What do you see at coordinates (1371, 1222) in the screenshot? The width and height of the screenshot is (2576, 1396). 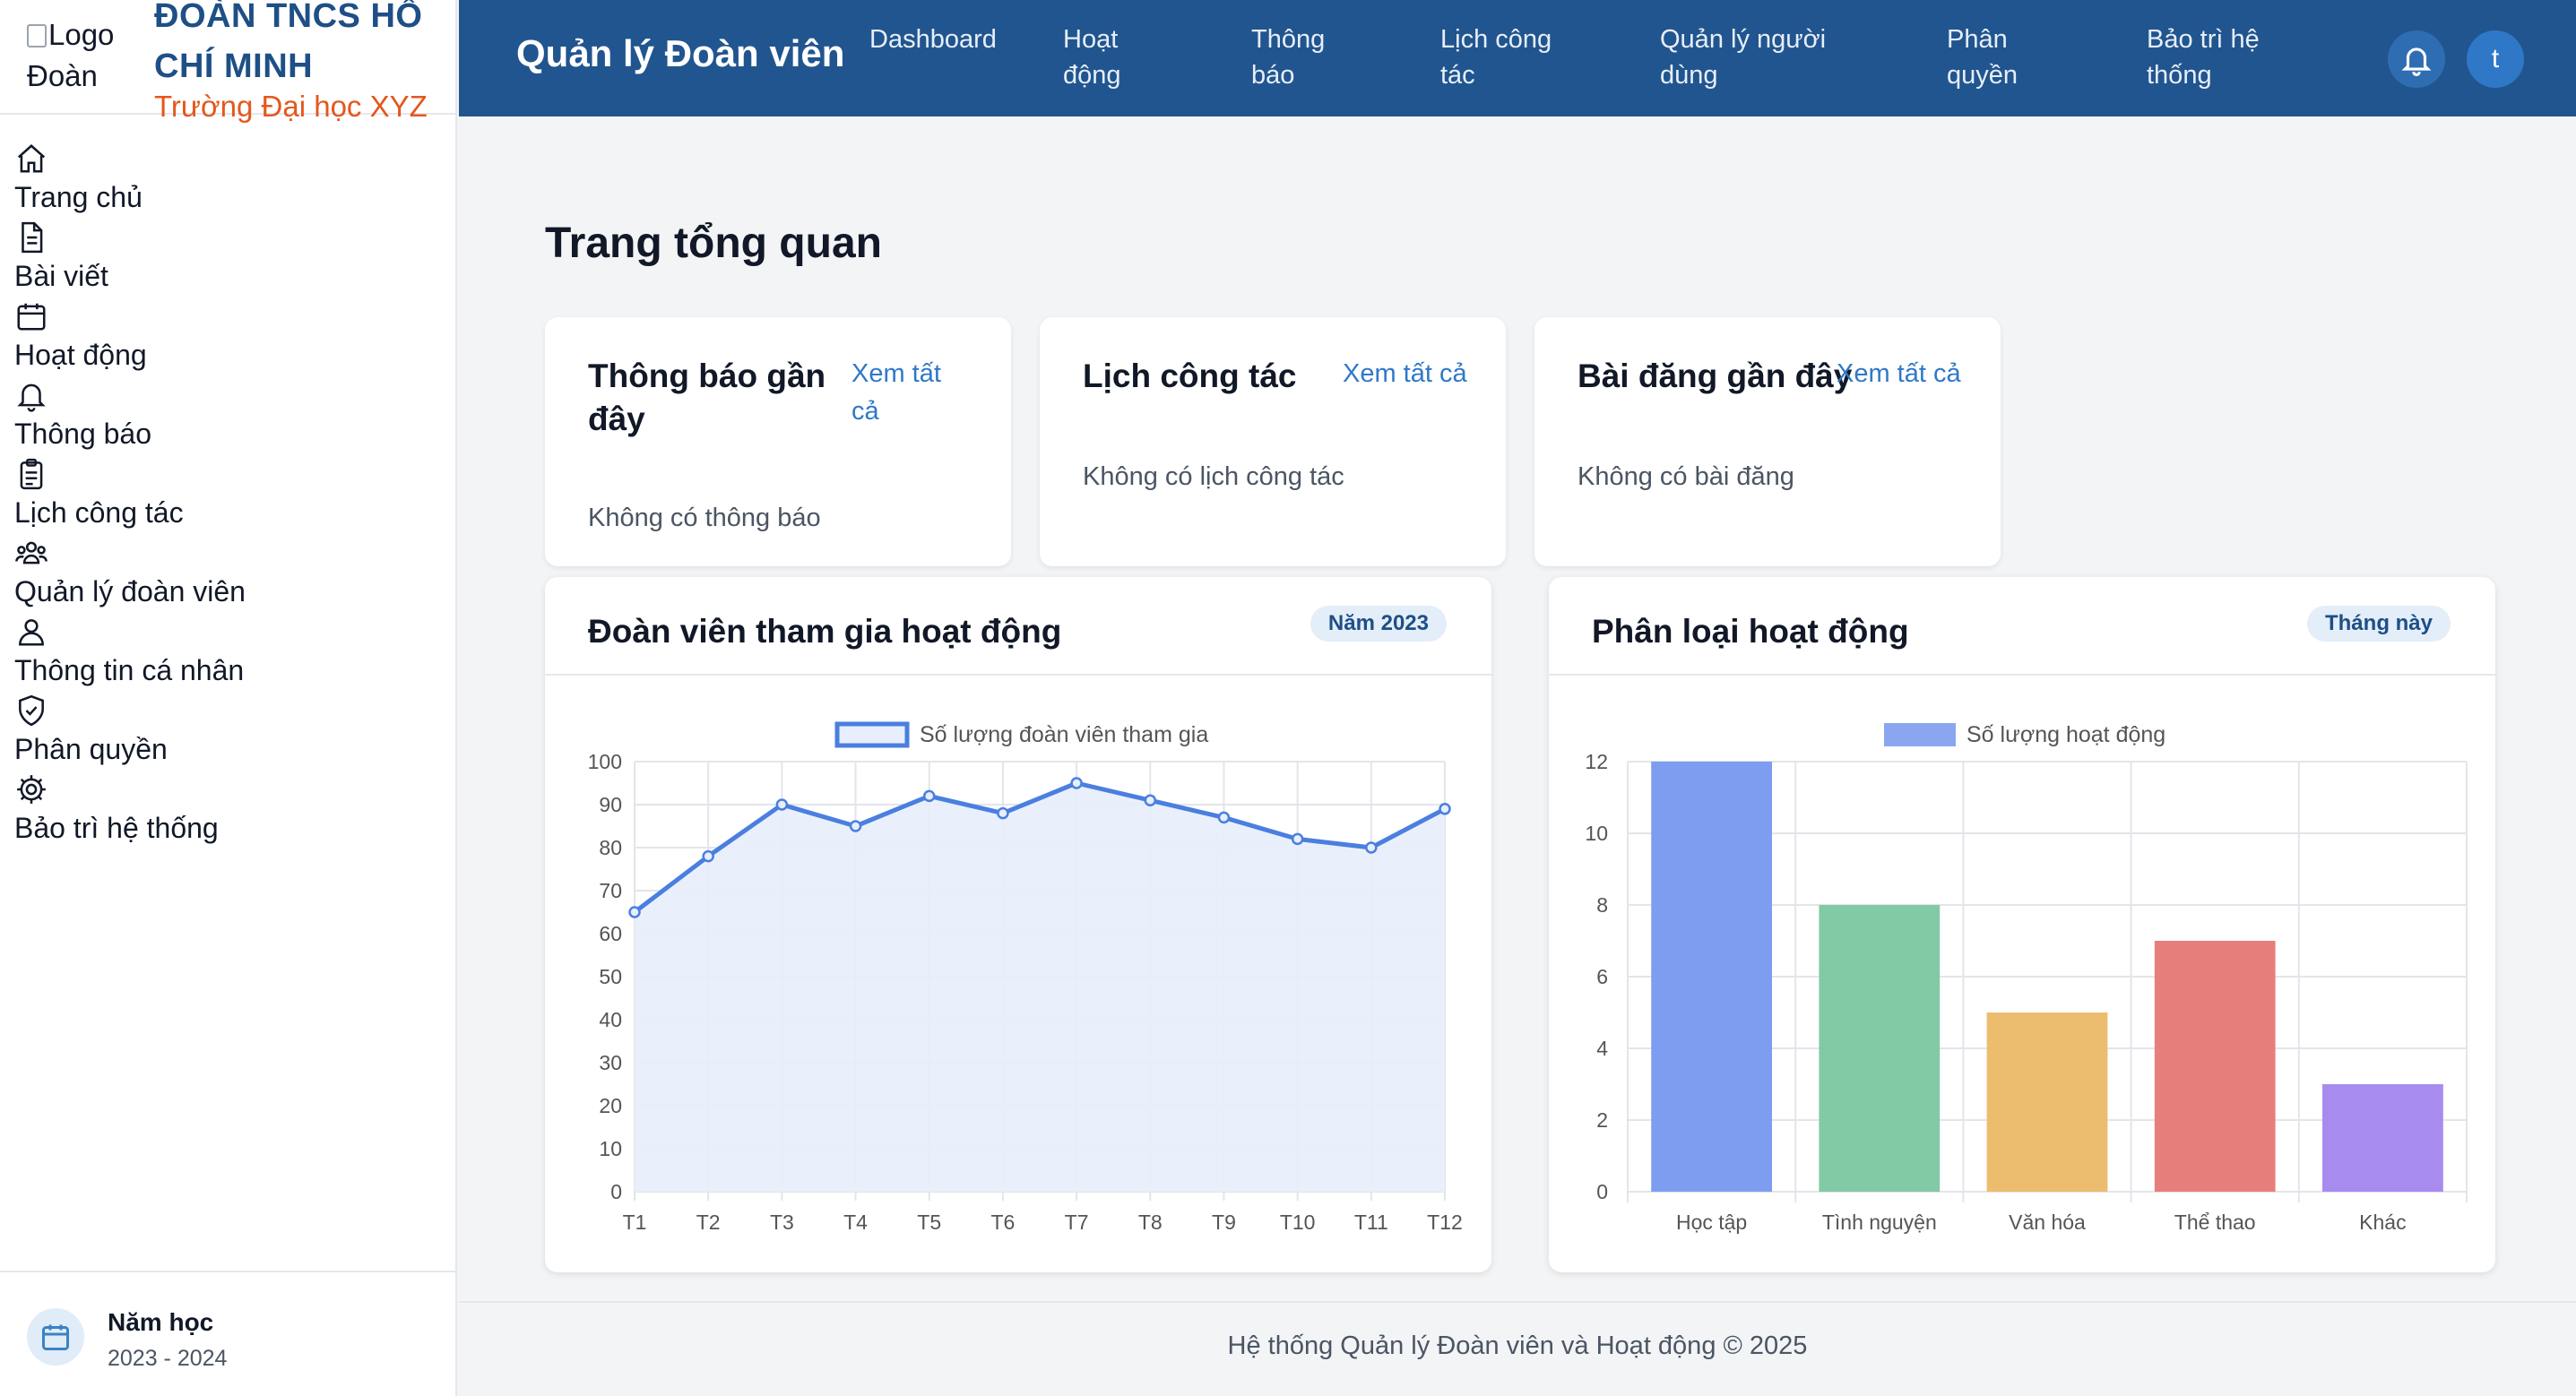 I see `x-tick-label: T11` at bounding box center [1371, 1222].